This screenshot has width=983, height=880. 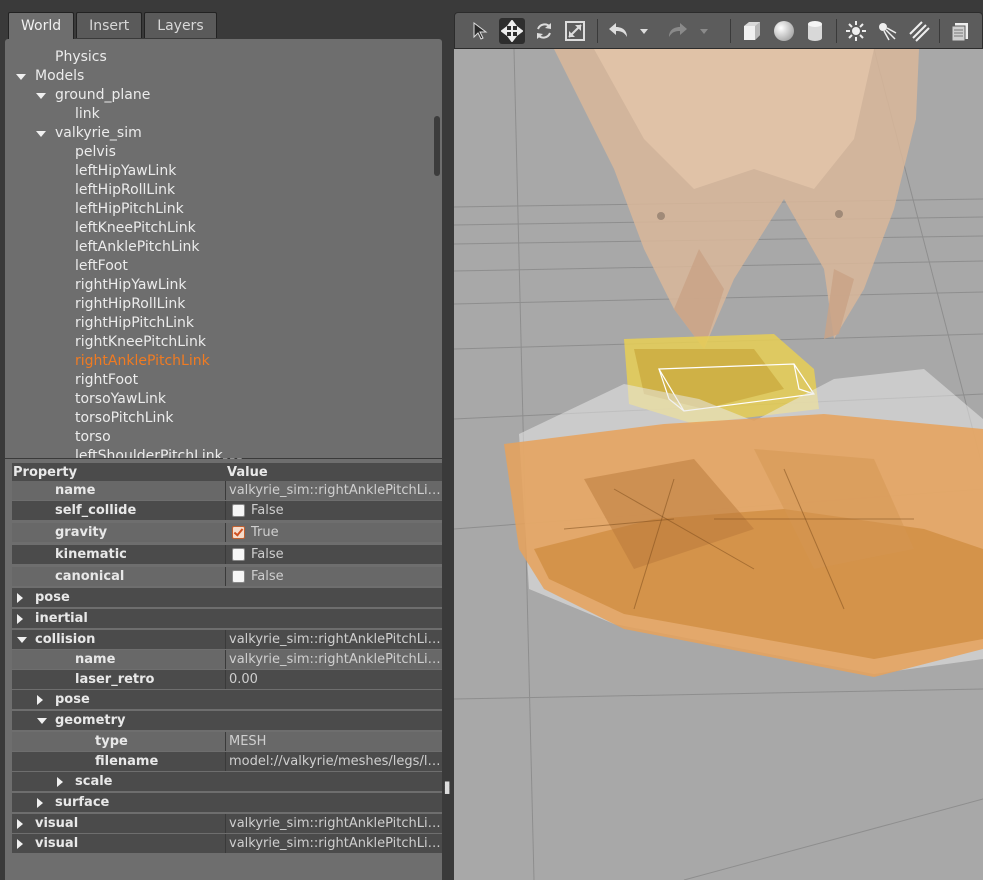 I want to click on rotate-tool-icon, so click(x=544, y=31).